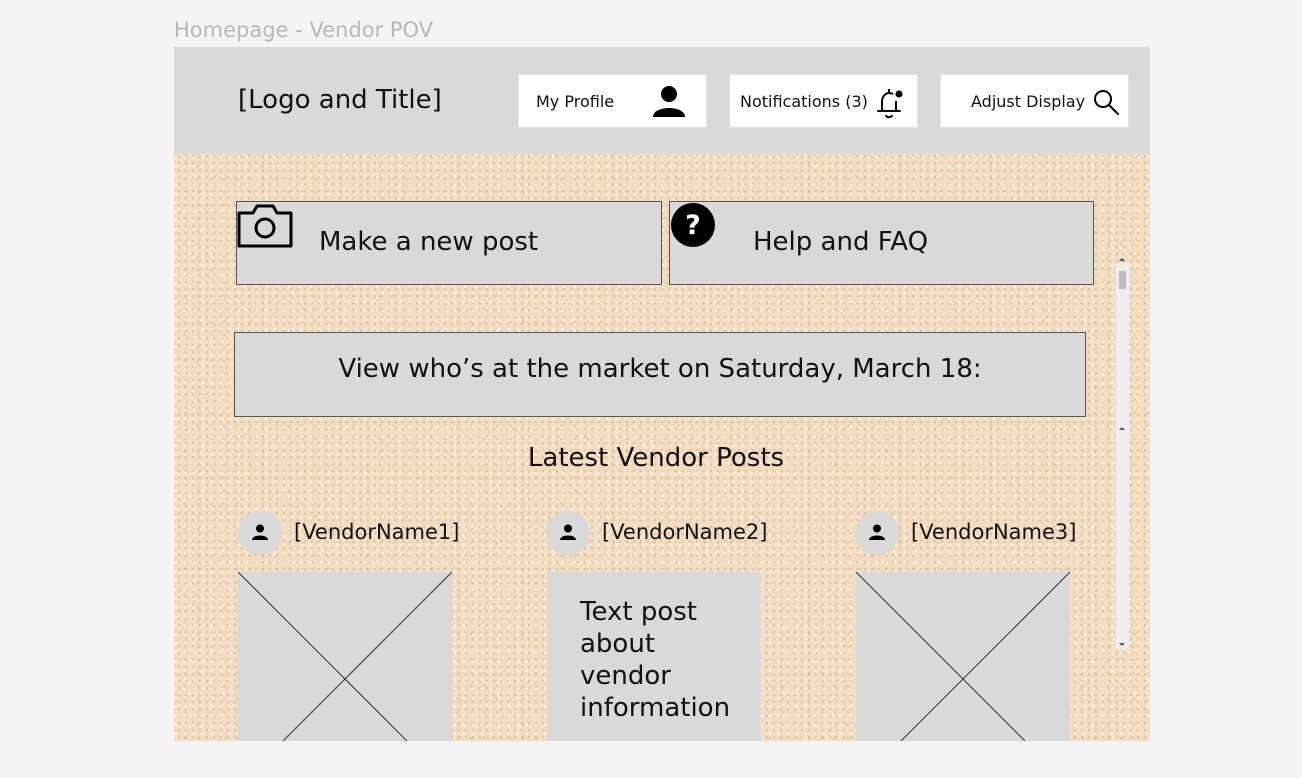 This screenshot has height=778, width=1302. I want to click on vendor-name: [VendorName3], so click(994, 532).